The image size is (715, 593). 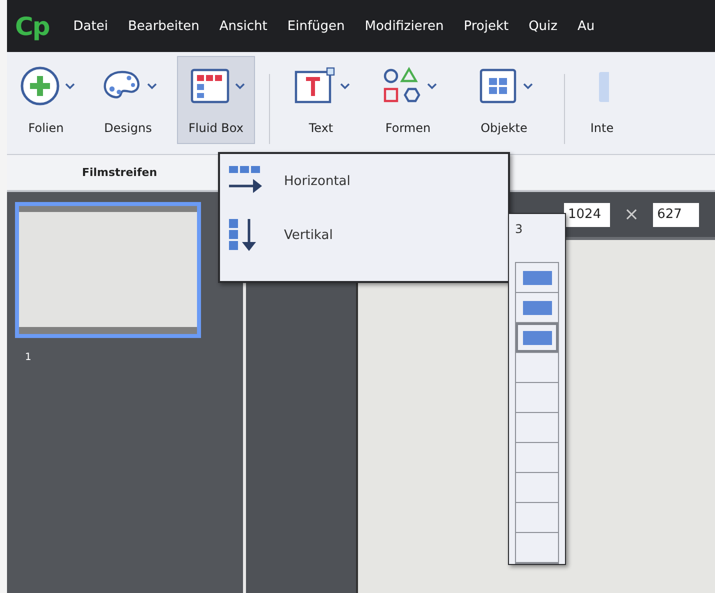 I want to click on menu-option: Horizontal, so click(x=358, y=181).